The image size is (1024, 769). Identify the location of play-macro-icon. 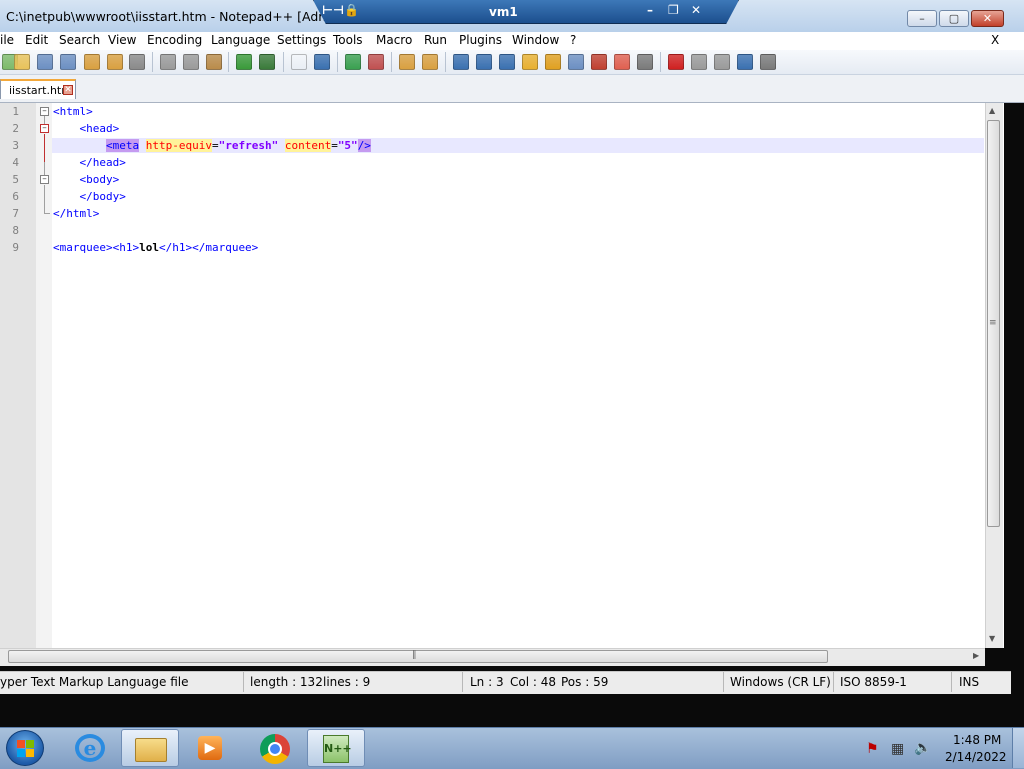
(722, 62).